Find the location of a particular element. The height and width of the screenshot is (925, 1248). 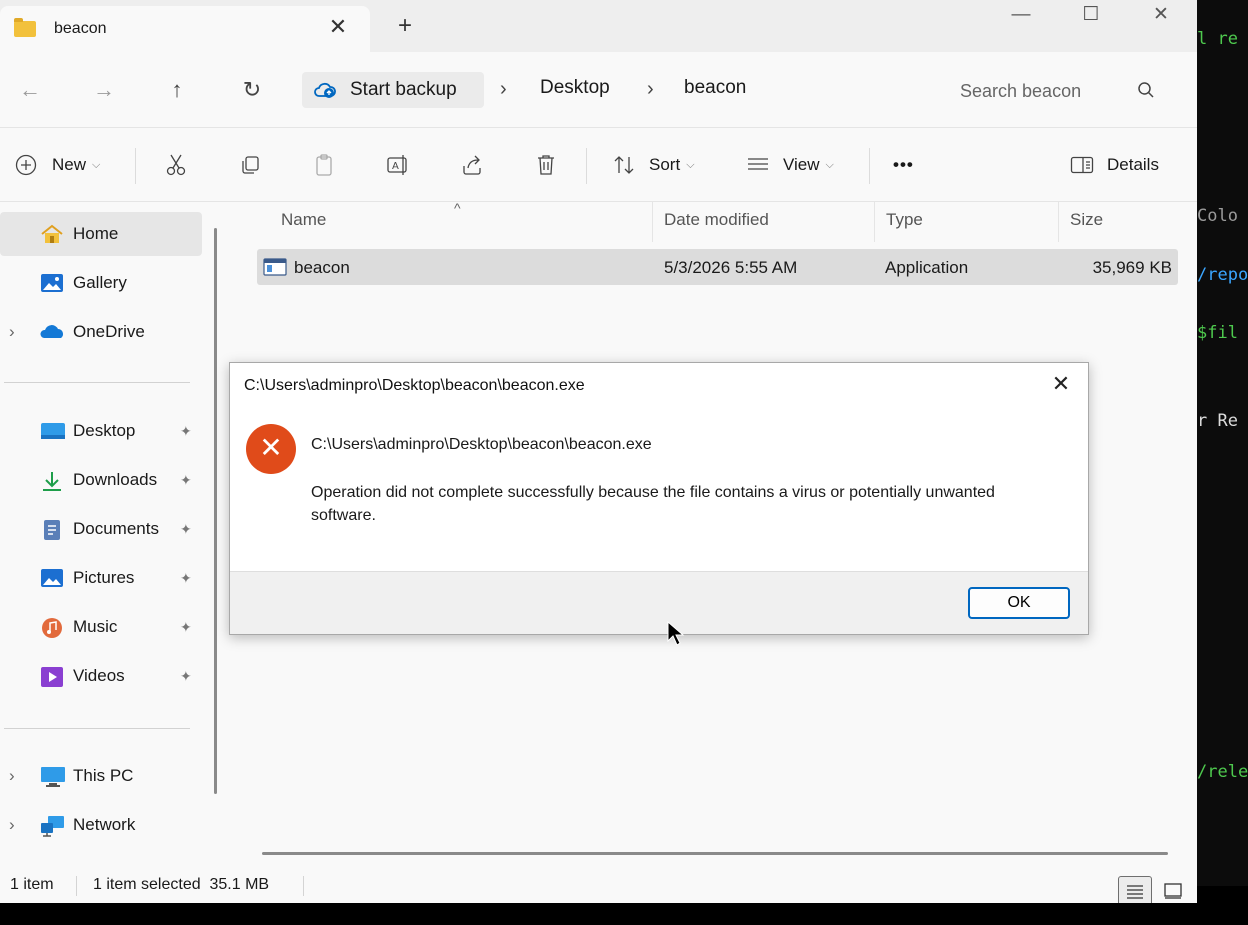

trash-icon is located at coordinates (546, 165).